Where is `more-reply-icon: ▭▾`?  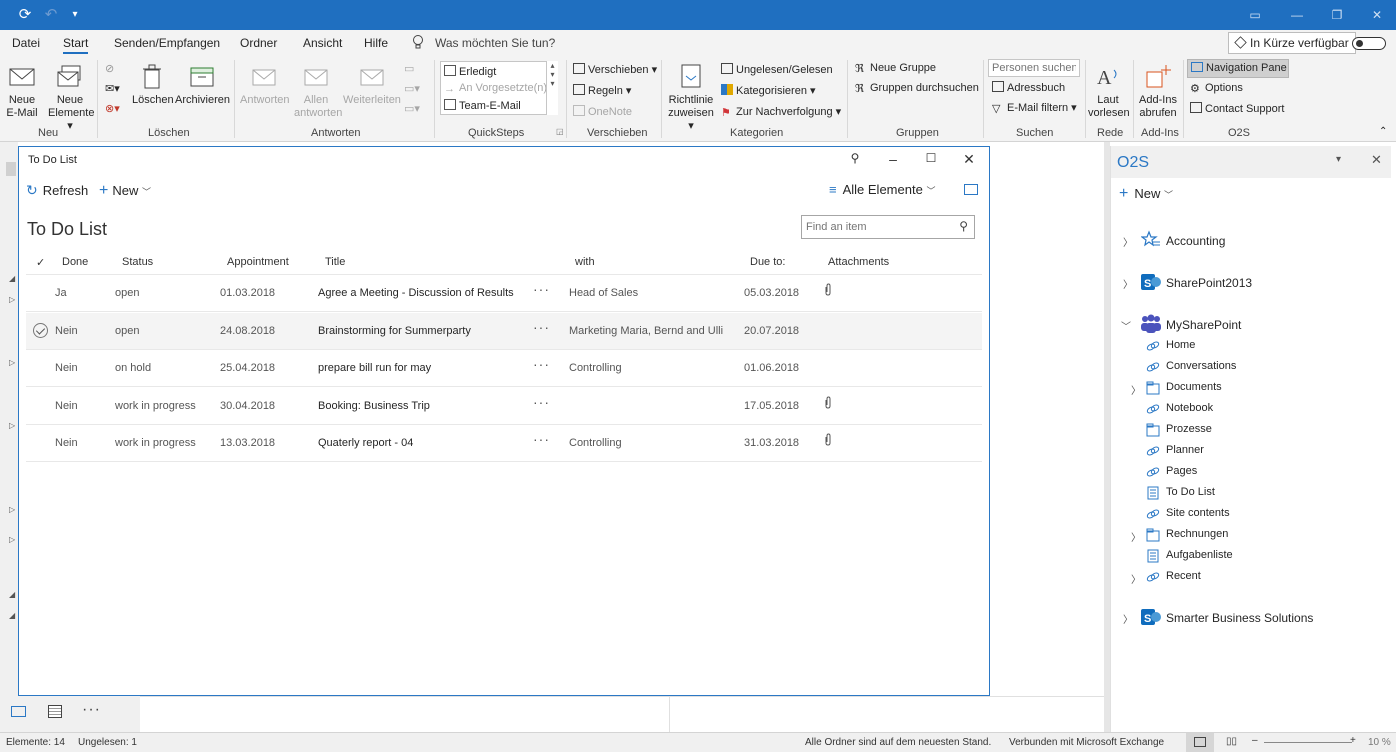 more-reply-icon: ▭▾ is located at coordinates (412, 108).